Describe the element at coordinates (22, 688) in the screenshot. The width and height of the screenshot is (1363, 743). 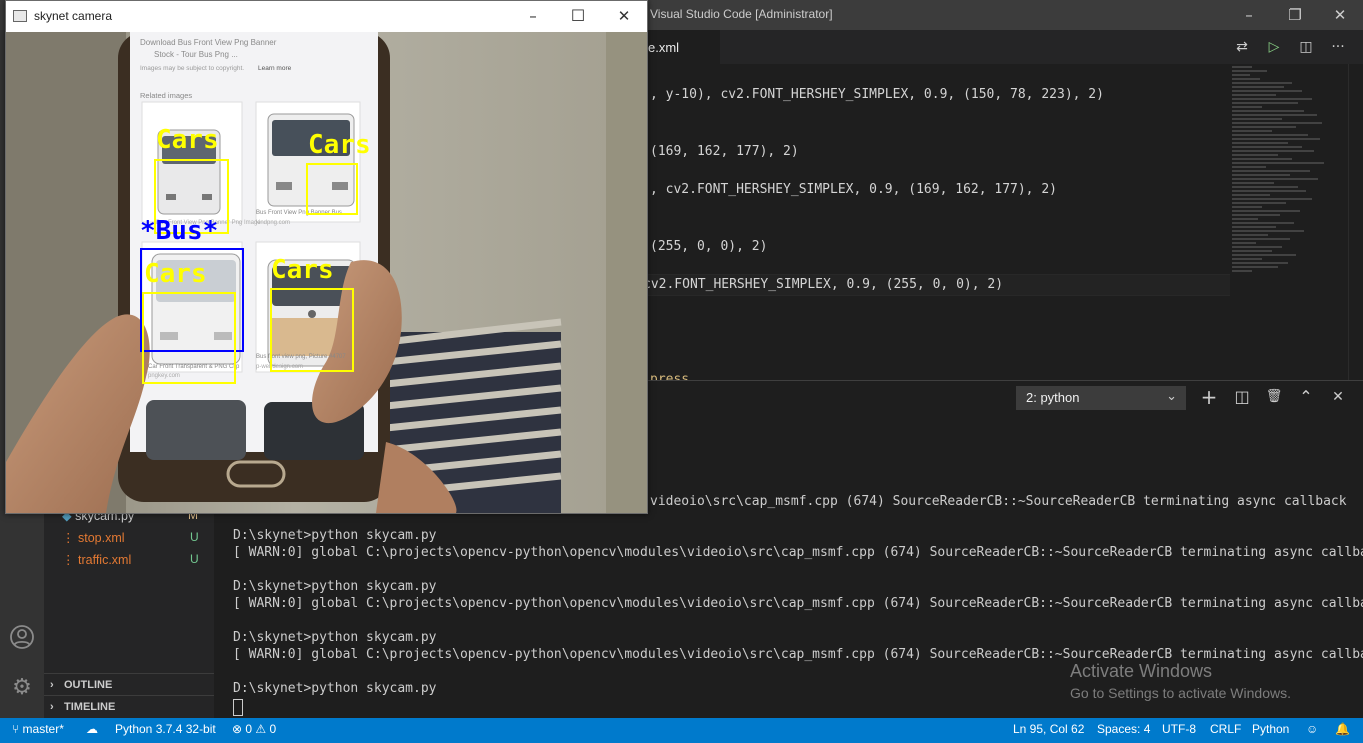
I see `gear-icon: ⚙` at that location.